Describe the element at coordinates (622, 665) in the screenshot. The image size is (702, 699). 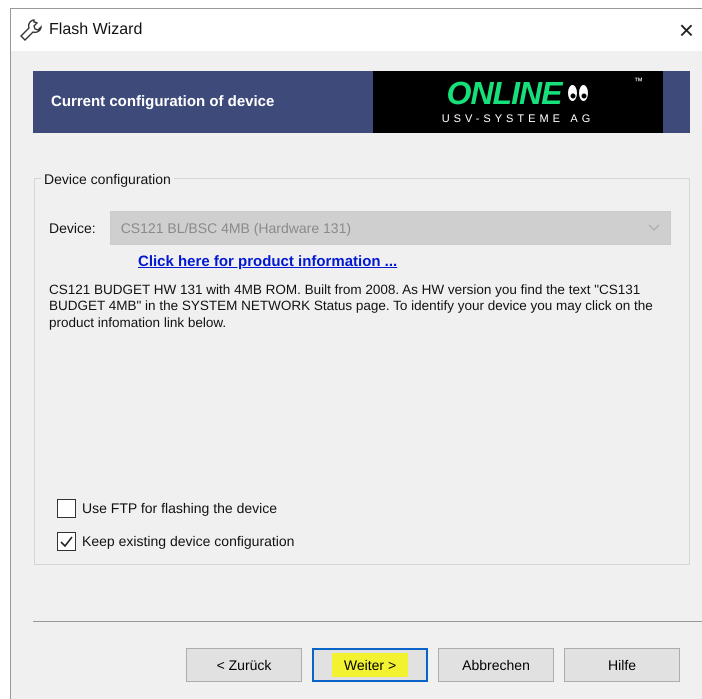
I see `wizard-button: Hilfe` at that location.